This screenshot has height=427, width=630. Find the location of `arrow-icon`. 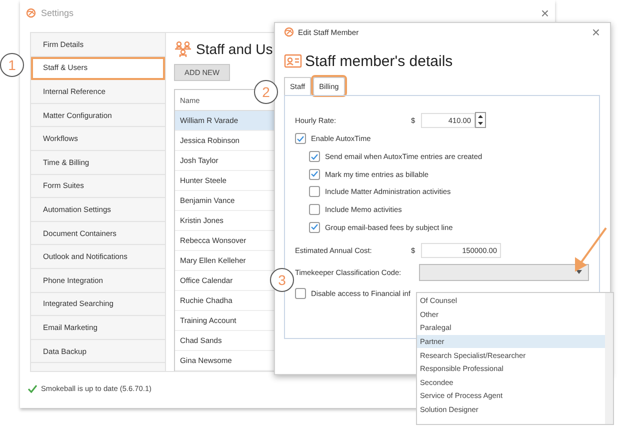

arrow-icon is located at coordinates (590, 249).